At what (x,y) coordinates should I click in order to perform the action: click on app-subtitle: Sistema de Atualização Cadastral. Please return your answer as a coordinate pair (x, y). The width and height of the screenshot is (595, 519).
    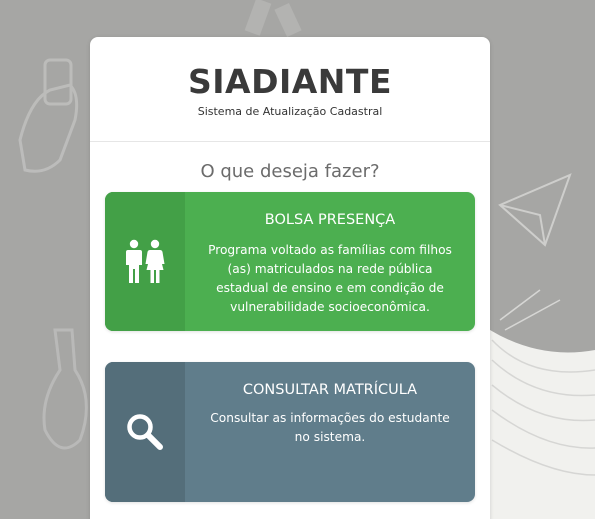
    Looking at the image, I should click on (290, 111).